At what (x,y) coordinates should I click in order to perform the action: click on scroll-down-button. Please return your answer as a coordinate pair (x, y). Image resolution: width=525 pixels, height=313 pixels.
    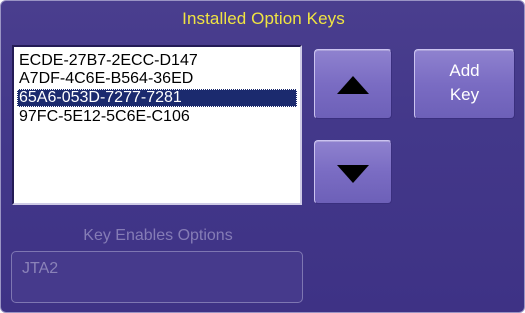
    Looking at the image, I should click on (353, 172).